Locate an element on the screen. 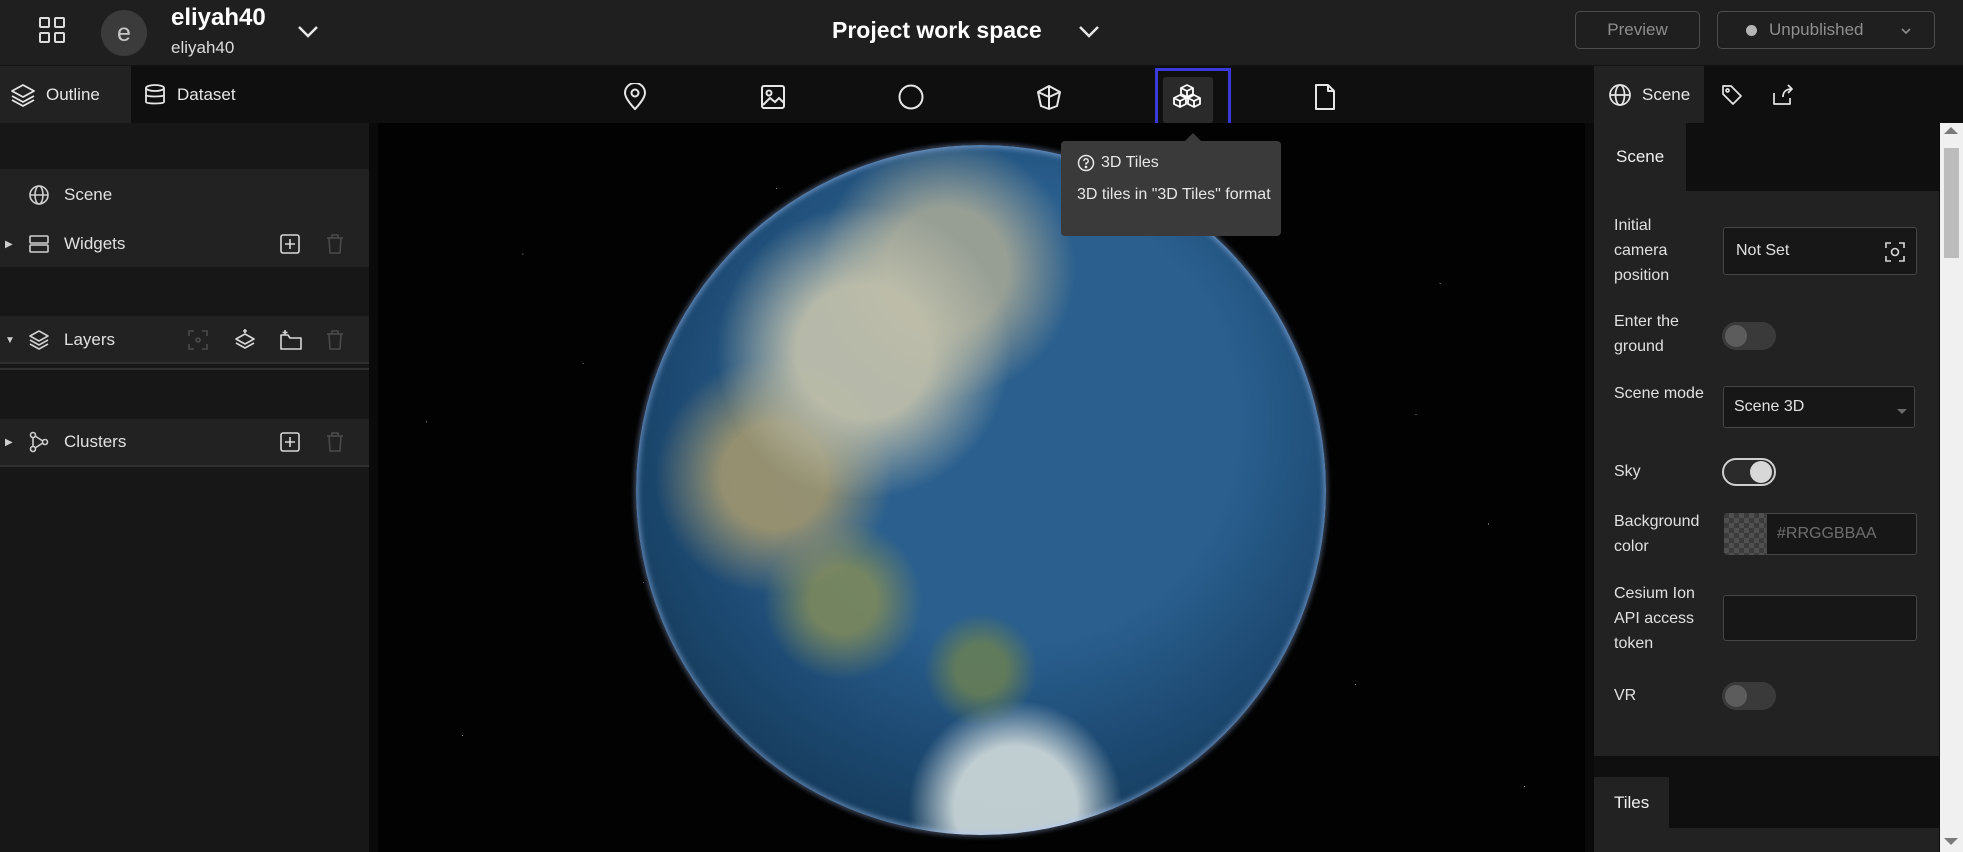 This screenshot has height=852, width=1963. vr-label: VR is located at coordinates (1625, 695).